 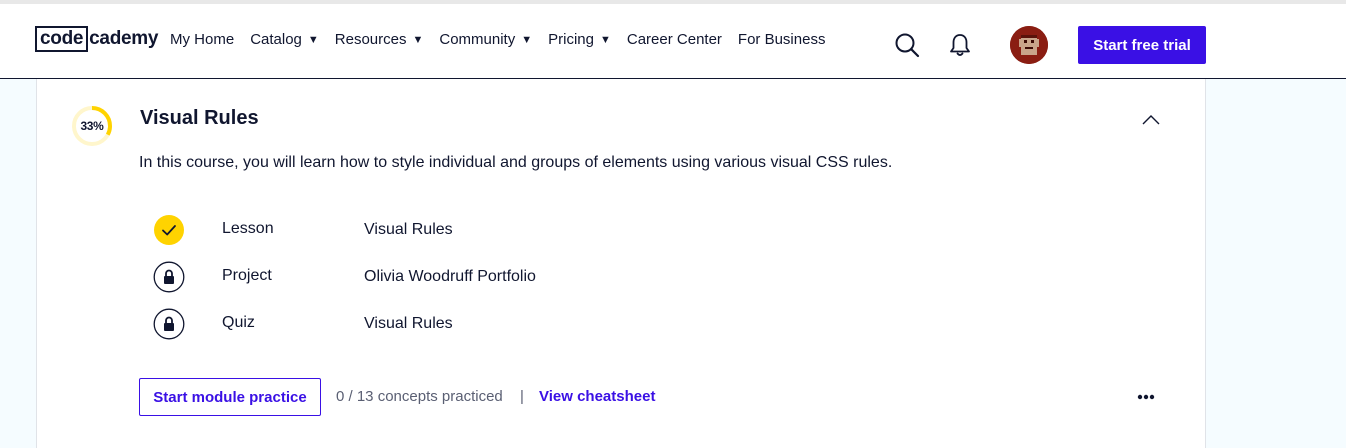 I want to click on nav-pricing: Pricing ▼, so click(x=579, y=39).